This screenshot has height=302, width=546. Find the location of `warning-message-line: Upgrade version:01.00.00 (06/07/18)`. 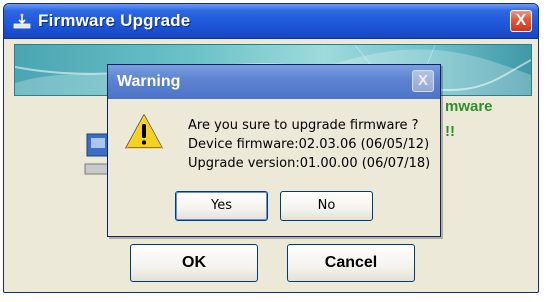

warning-message-line: Upgrade version:01.00.00 (06/07/18) is located at coordinates (309, 163).